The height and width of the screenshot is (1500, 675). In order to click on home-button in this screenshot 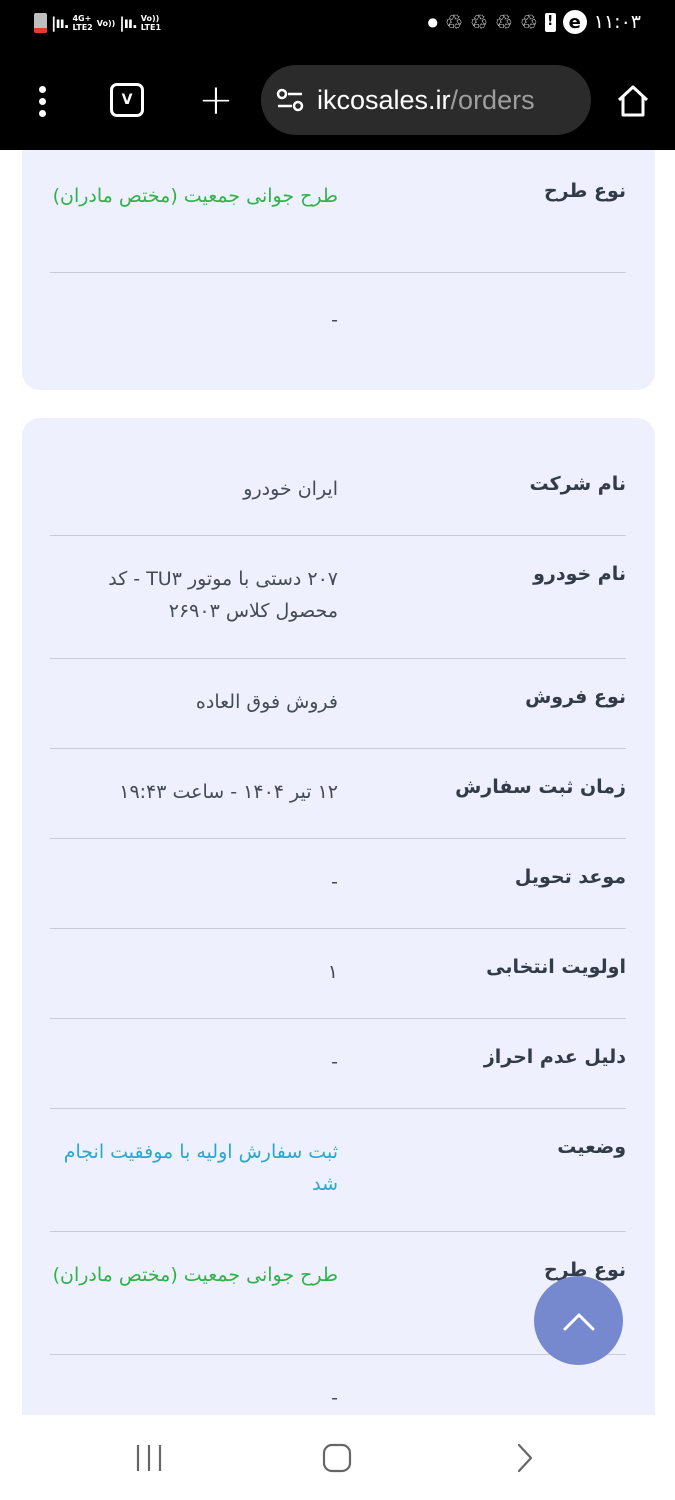, I will do `click(337, 1458)`.